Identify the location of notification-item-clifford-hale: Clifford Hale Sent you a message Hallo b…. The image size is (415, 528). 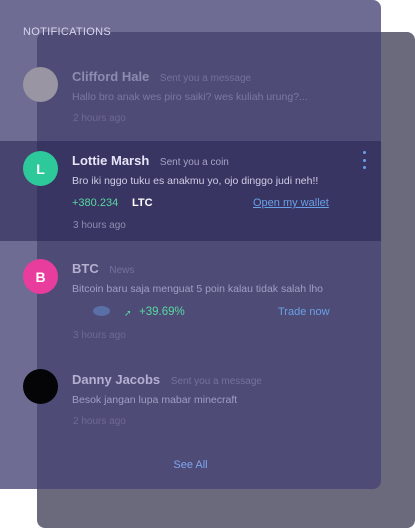
(190, 97).